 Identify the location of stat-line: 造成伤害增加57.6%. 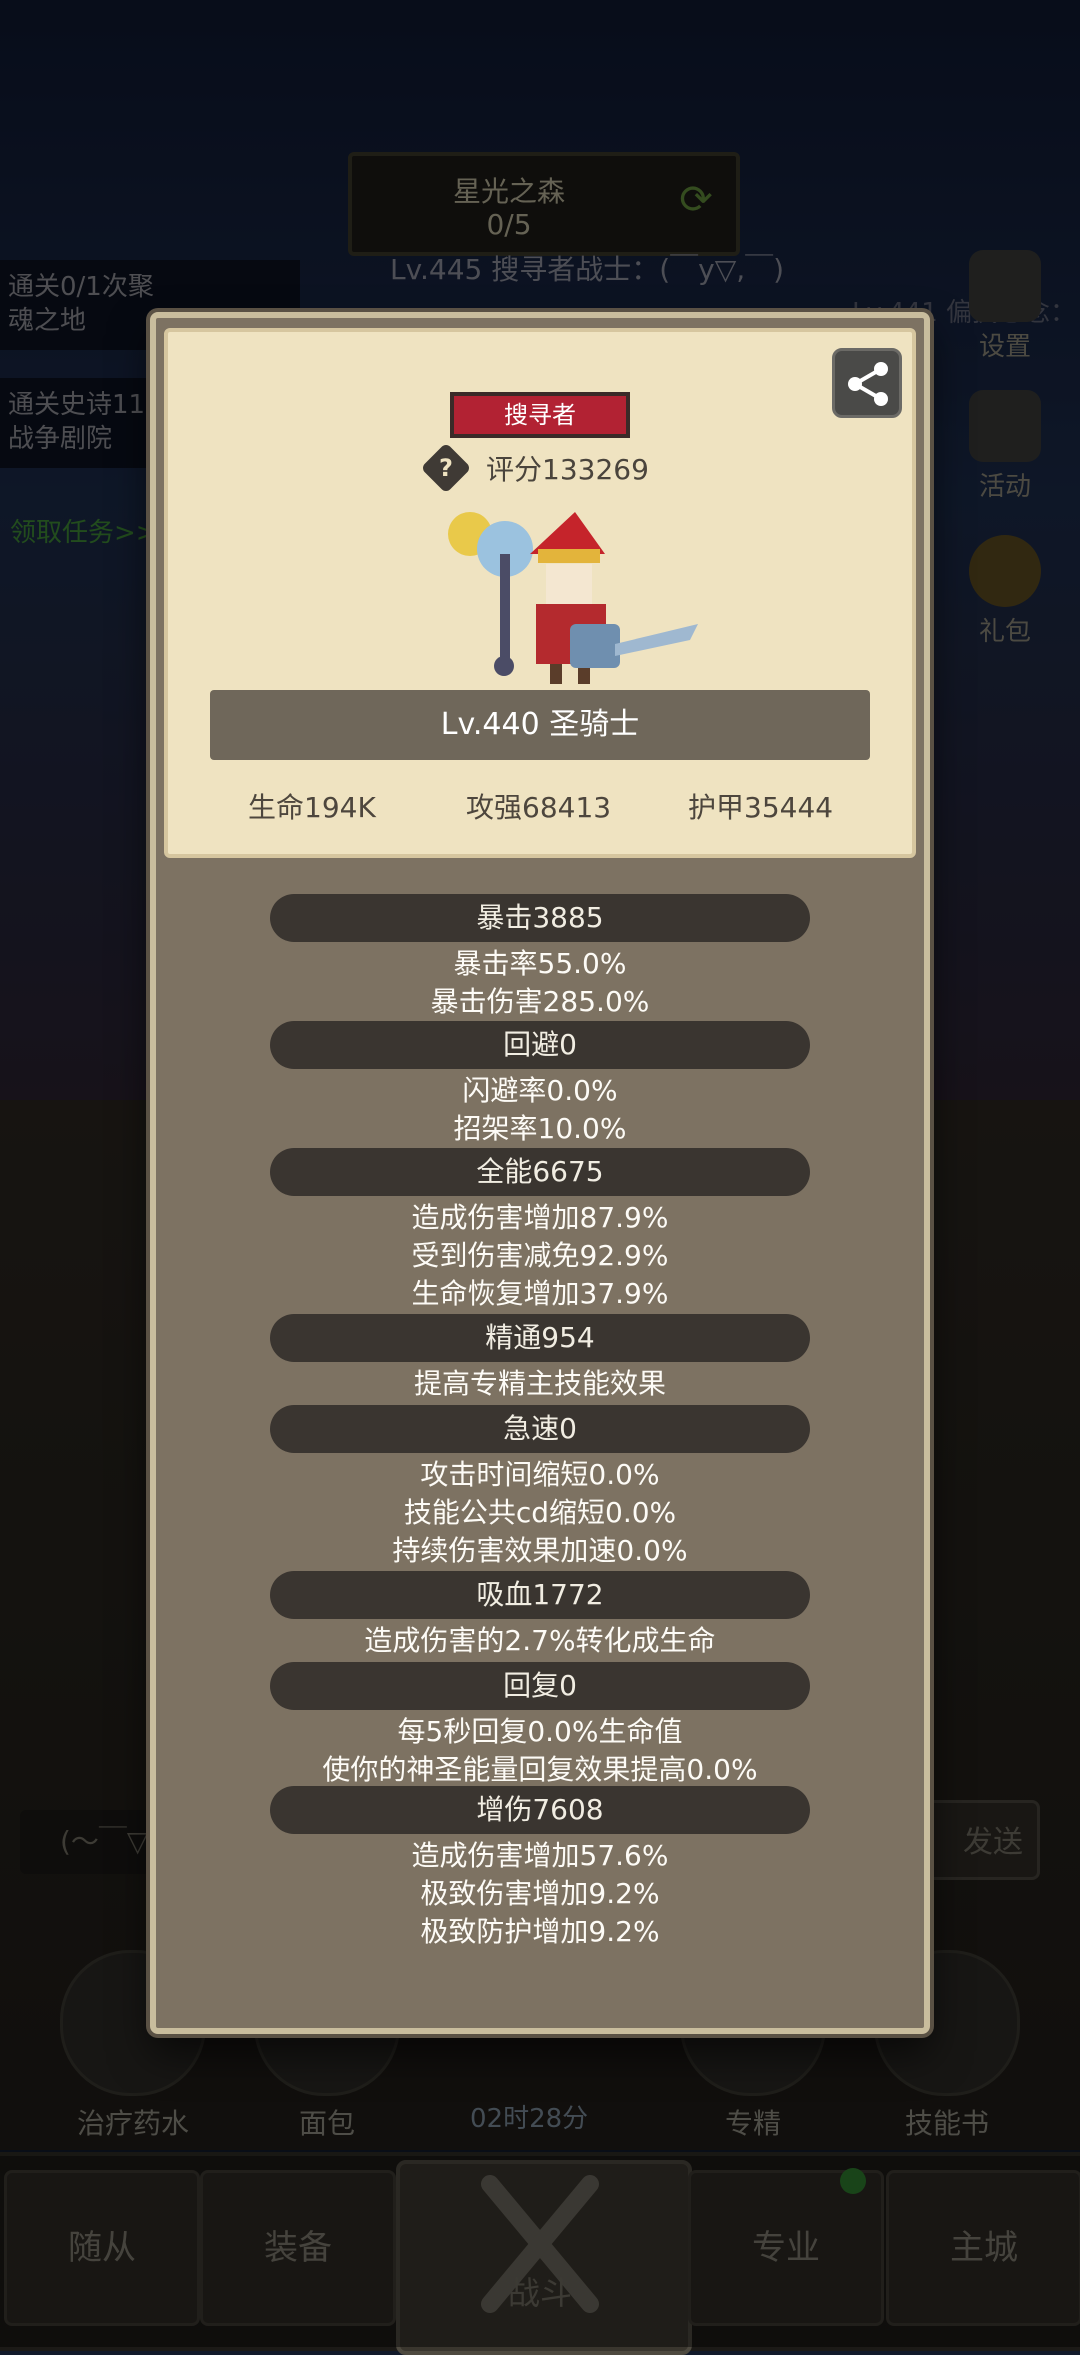
(540, 1855).